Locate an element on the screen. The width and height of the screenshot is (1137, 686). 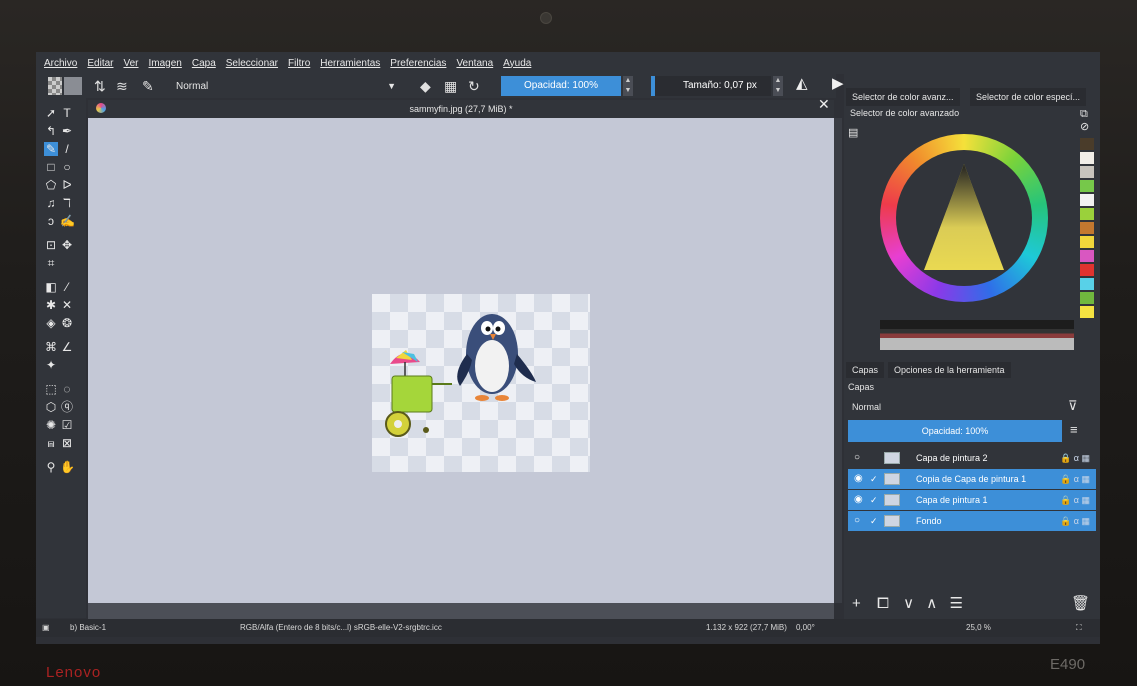
size-slider: Tamaño: 0,07 px is located at coordinates (711, 86).